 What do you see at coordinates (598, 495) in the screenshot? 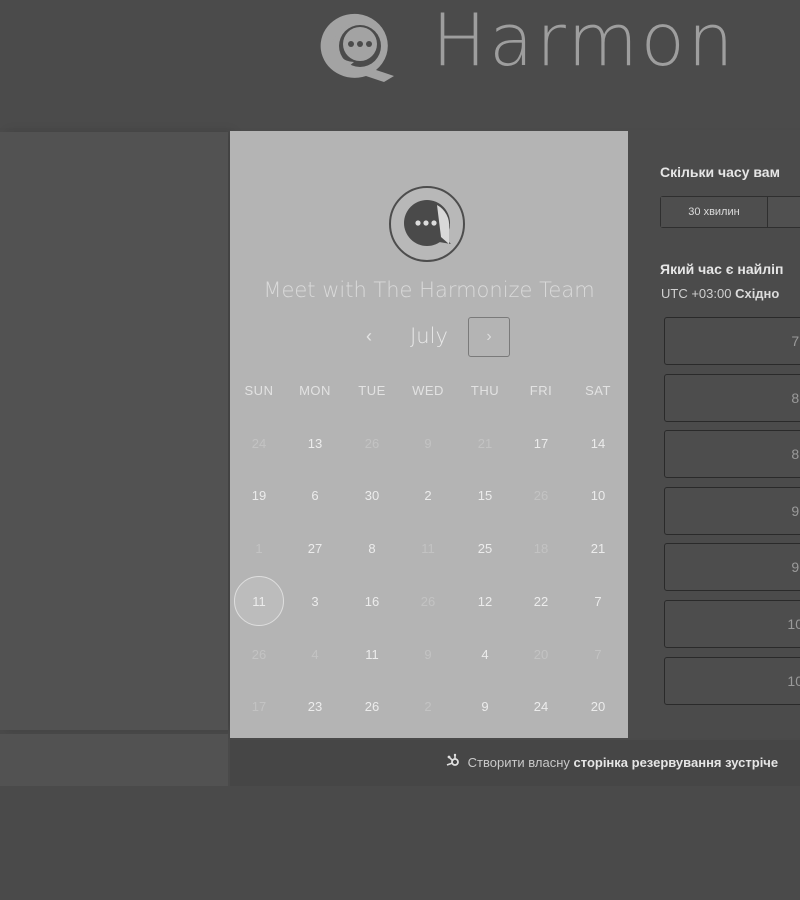
I see `calendar-day: 10` at bounding box center [598, 495].